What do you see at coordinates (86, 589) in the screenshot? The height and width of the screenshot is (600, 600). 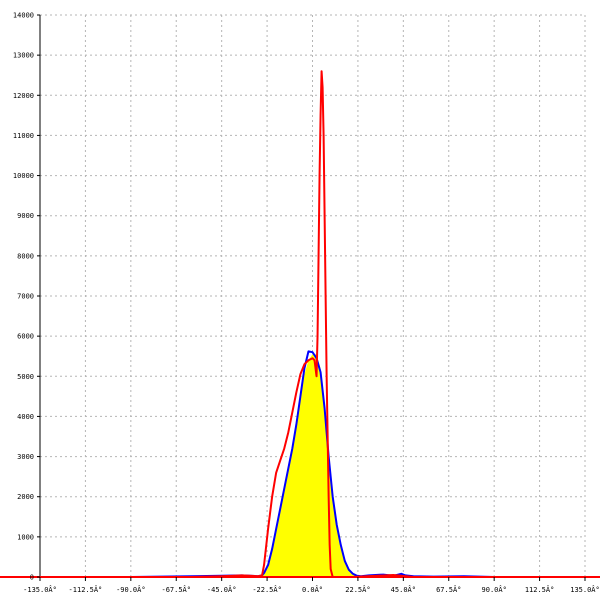 I see `x-tick-label: -112.5Â°` at bounding box center [86, 589].